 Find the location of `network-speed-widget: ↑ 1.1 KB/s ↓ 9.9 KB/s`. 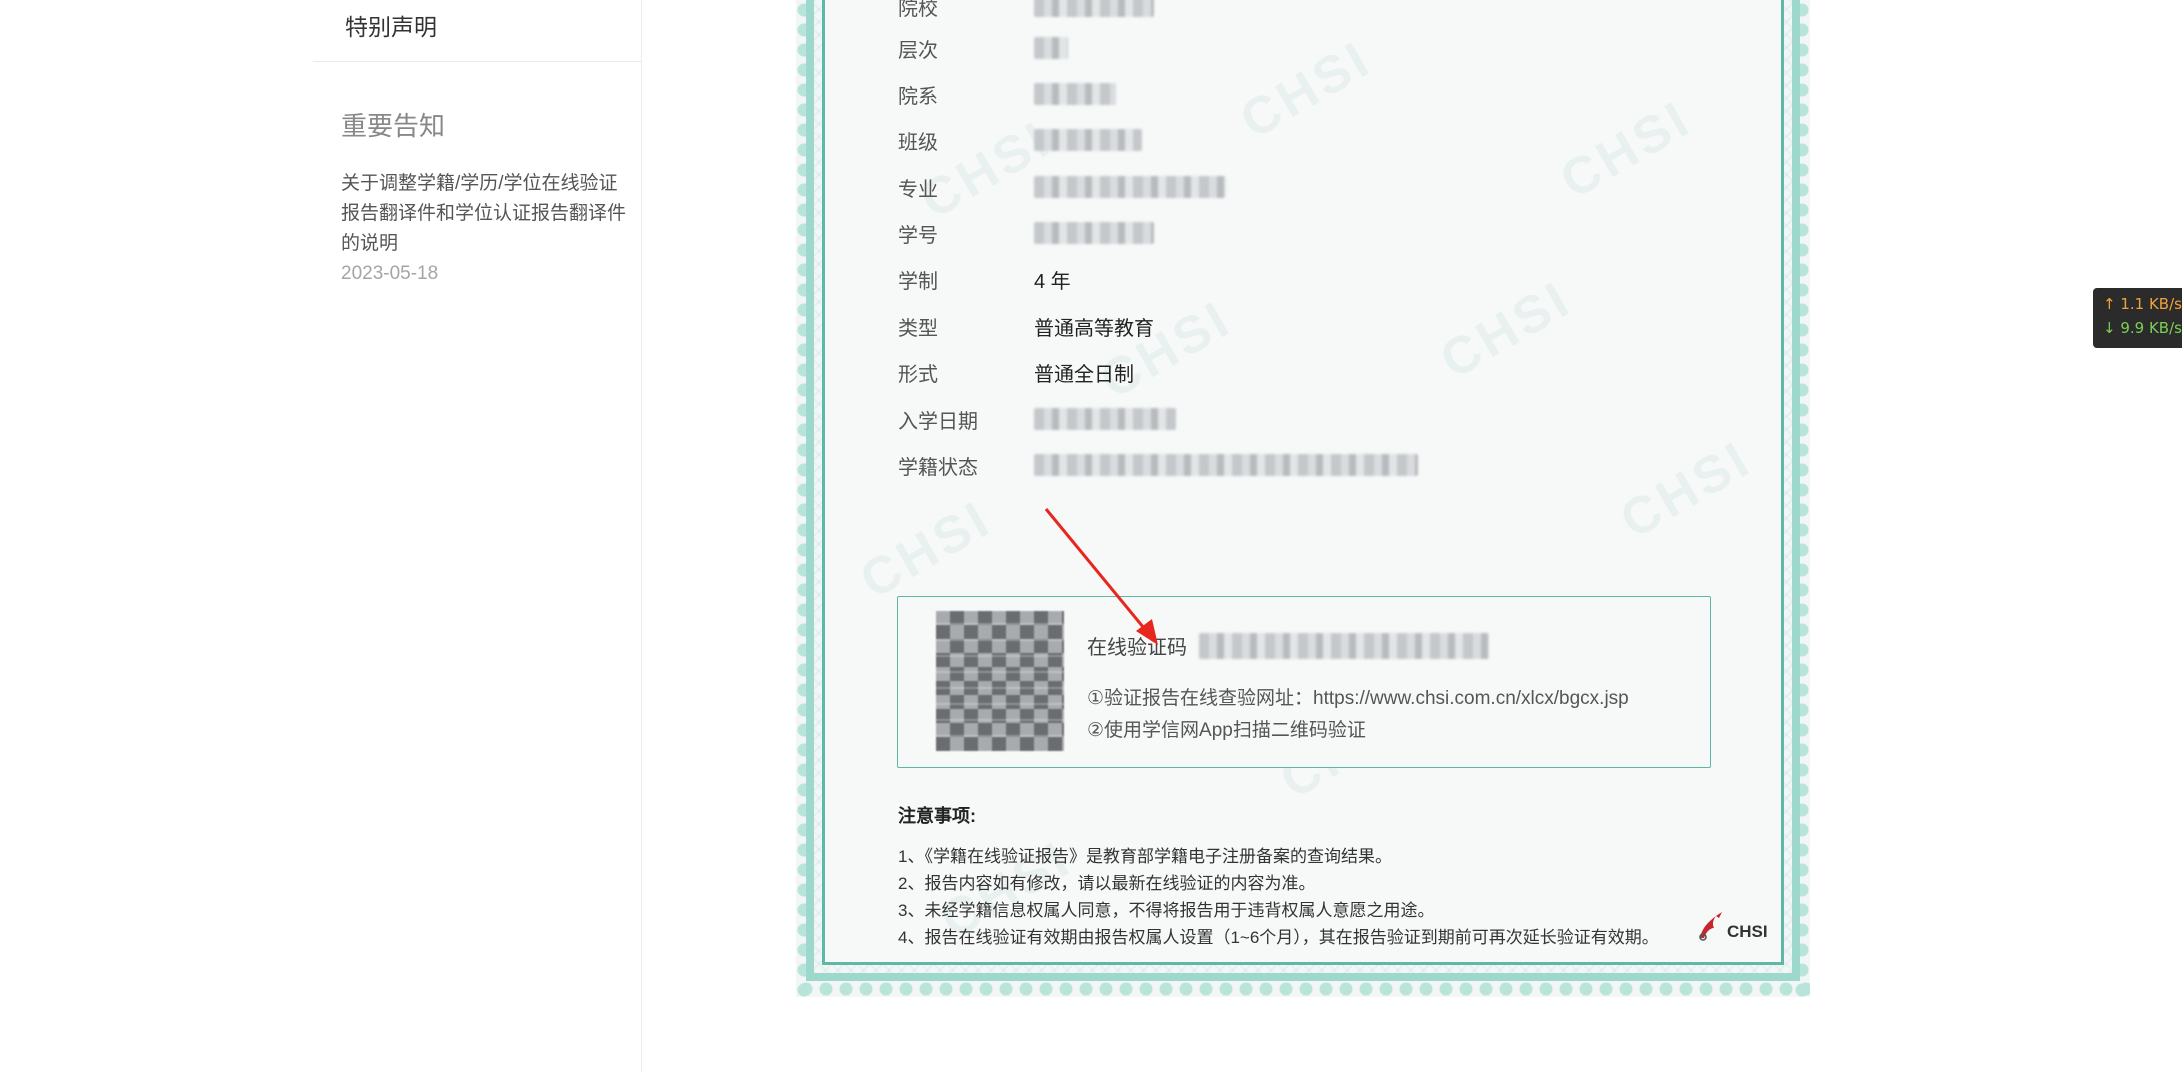

network-speed-widget: ↑ 1.1 KB/s ↓ 9.9 KB/s is located at coordinates (2137, 318).